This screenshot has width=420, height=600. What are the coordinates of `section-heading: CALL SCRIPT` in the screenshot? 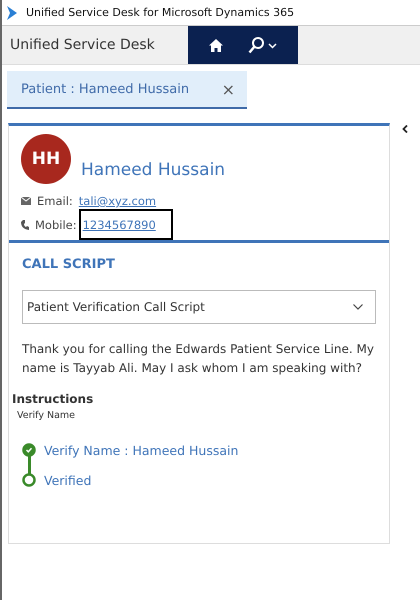 It's located at (69, 264).